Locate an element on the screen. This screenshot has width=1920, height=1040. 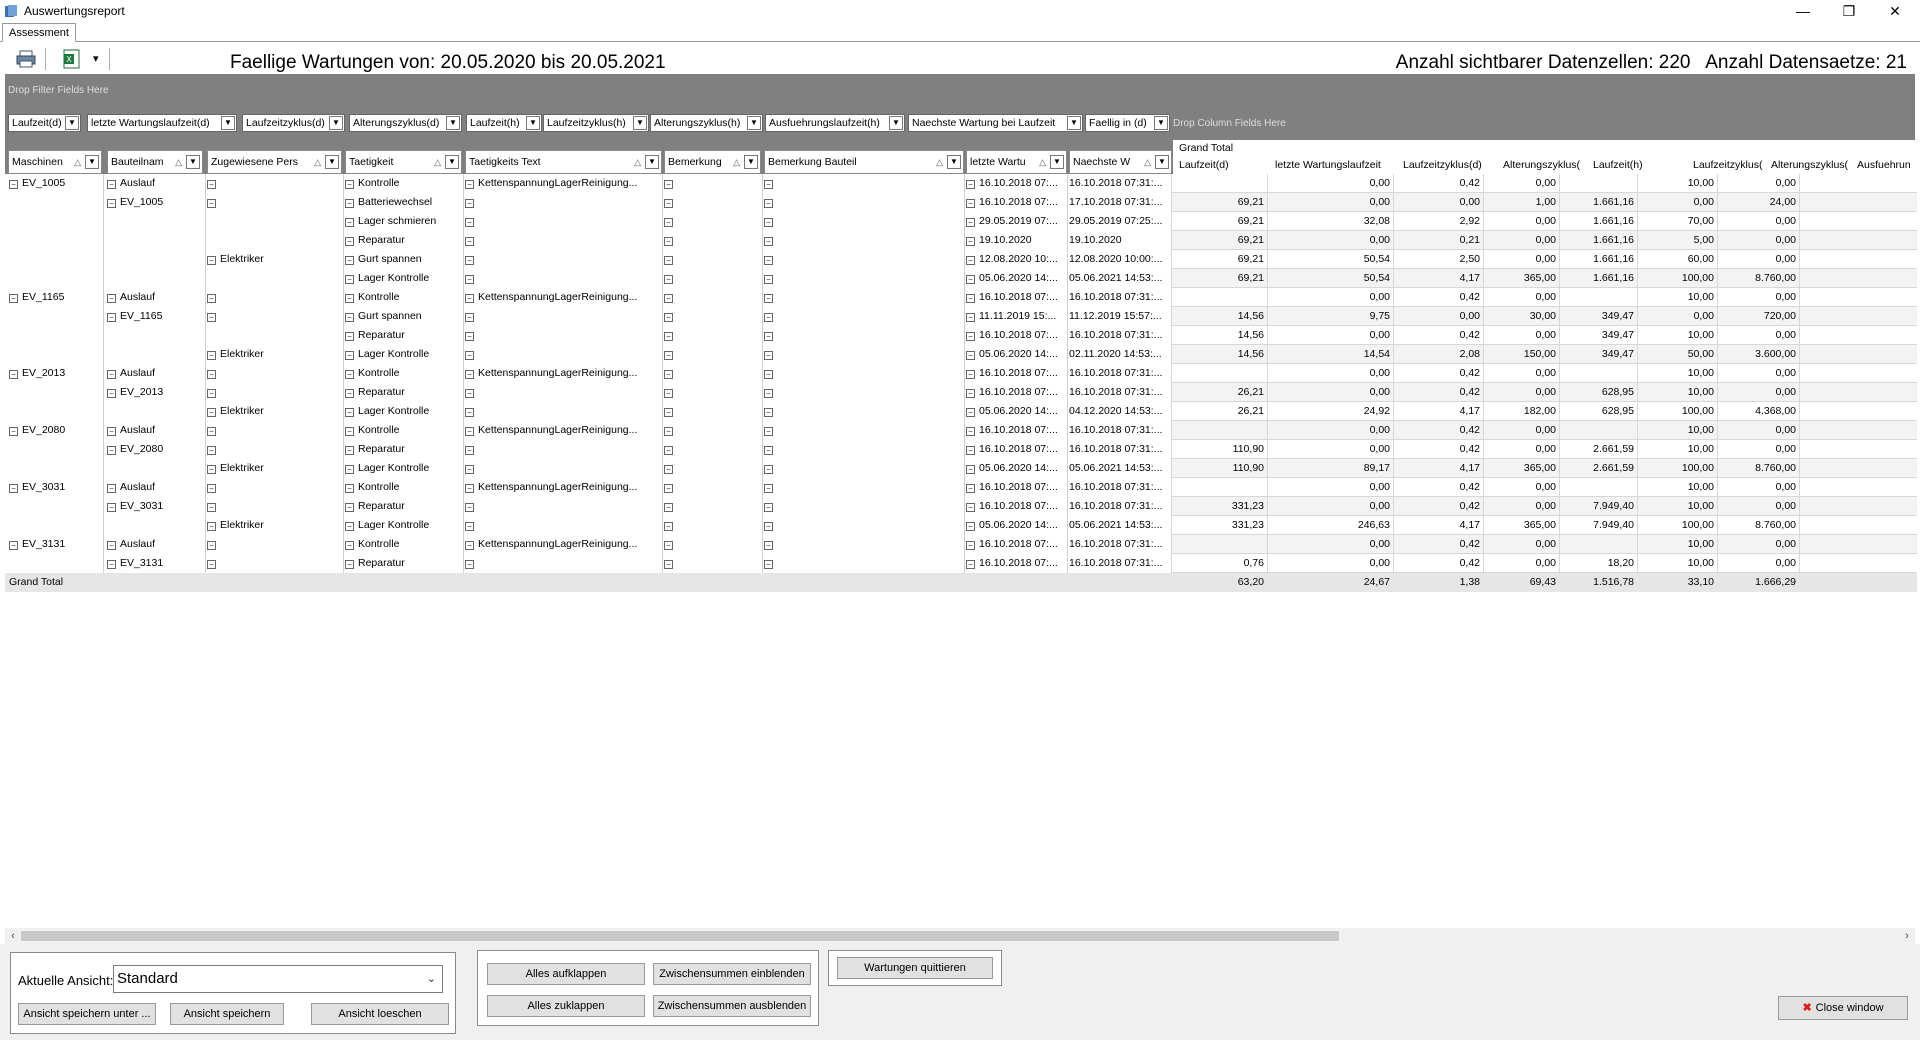
close-window-button: ✕ is located at coordinates (1895, 11).